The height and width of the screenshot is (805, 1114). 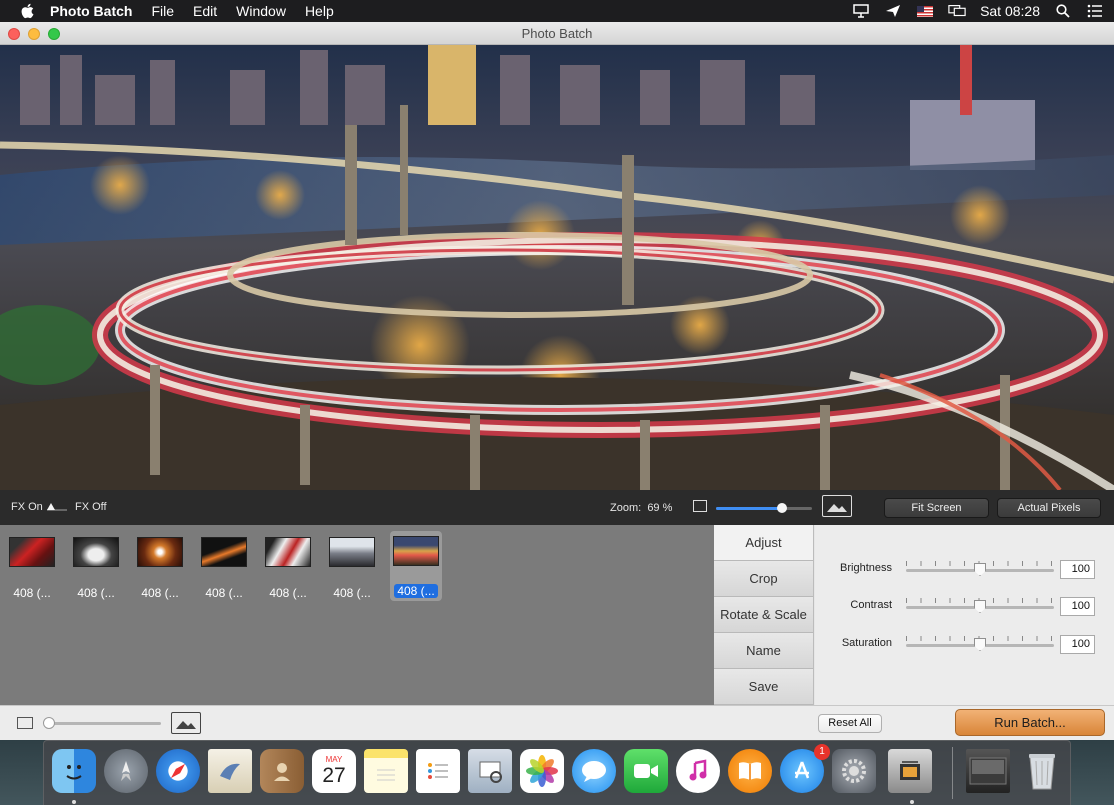 What do you see at coordinates (282, 771) in the screenshot?
I see `contacts-icon` at bounding box center [282, 771].